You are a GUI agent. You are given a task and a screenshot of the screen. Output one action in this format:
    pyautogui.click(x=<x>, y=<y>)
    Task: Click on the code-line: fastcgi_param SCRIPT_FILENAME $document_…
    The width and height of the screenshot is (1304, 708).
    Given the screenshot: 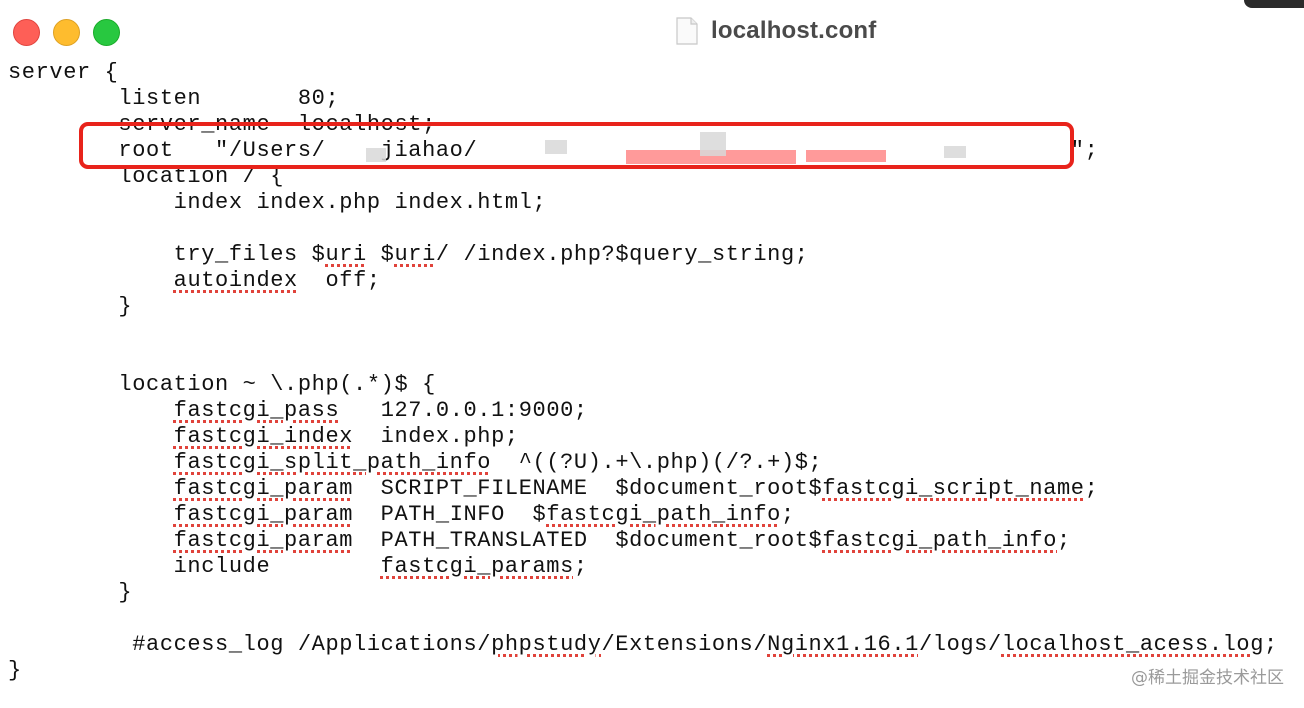 What is the action you would take?
    pyautogui.click(x=636, y=488)
    